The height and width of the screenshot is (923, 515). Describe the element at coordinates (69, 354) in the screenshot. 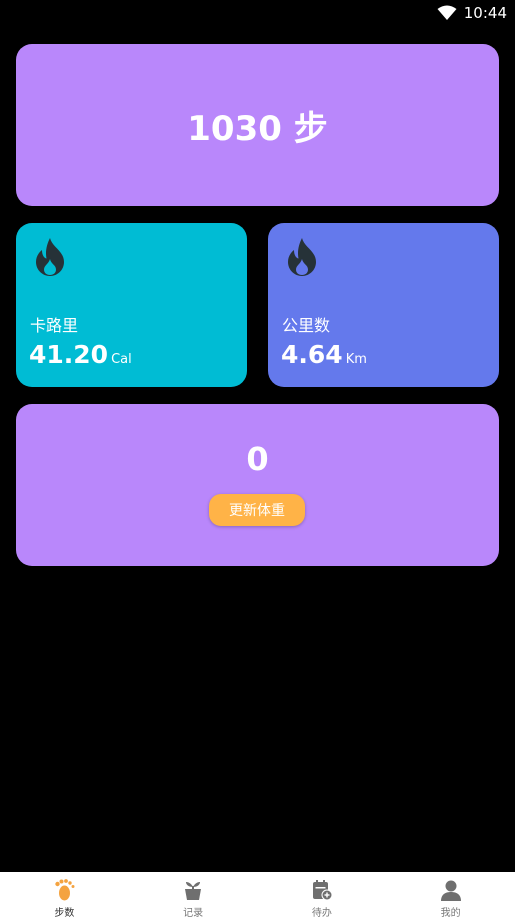

I see `calorie-value: 41.20` at that location.